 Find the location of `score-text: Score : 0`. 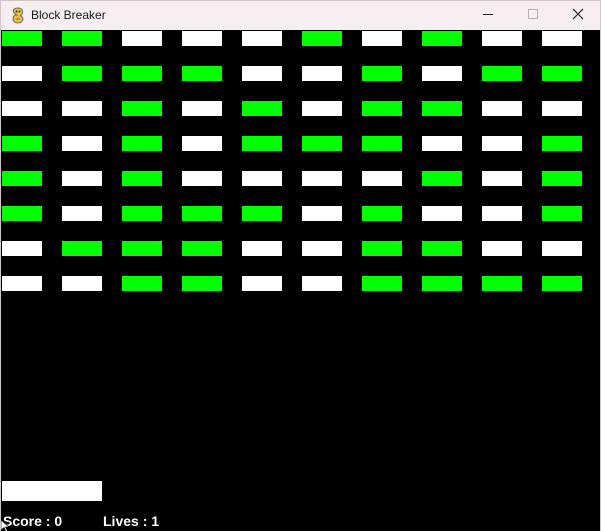

score-text: Score : 0 is located at coordinates (33, 521).